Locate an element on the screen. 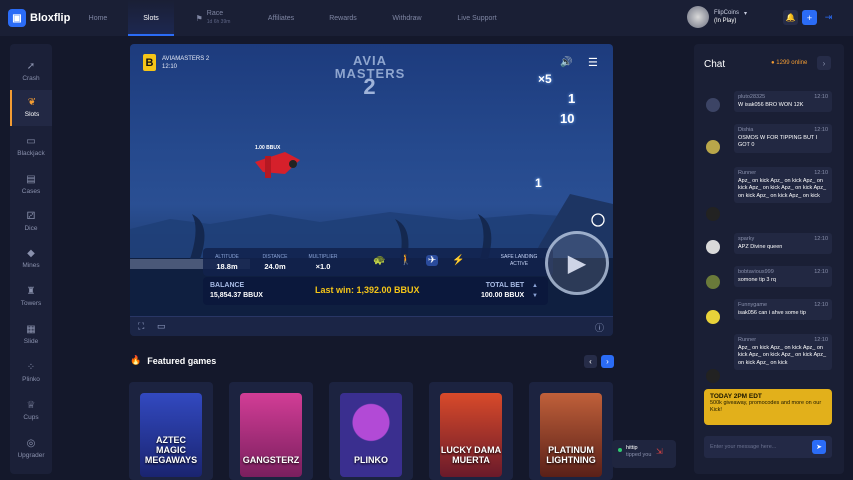  plane-label: 1.00 BBUX is located at coordinates (268, 148).